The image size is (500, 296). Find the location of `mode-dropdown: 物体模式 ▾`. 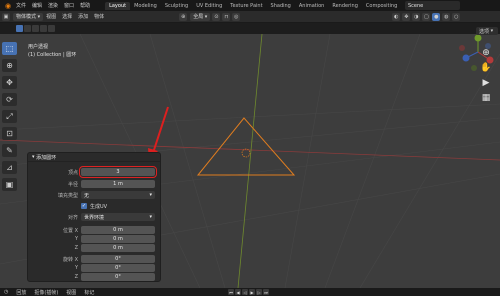

mode-dropdown: 物体模式 ▾ is located at coordinates (28, 16).